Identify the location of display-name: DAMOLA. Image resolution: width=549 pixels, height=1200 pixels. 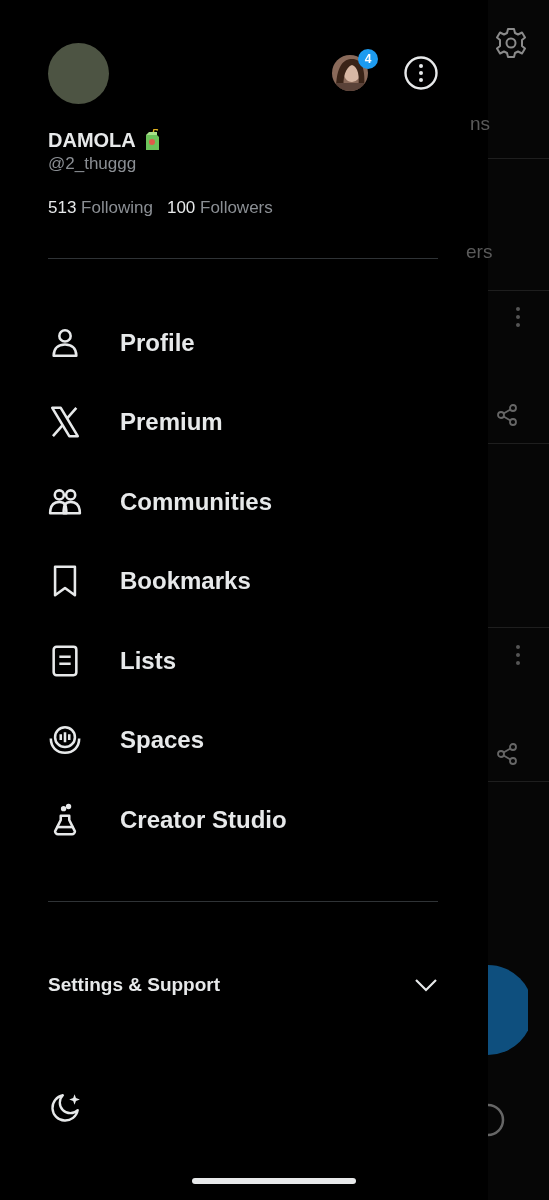
(92, 140).